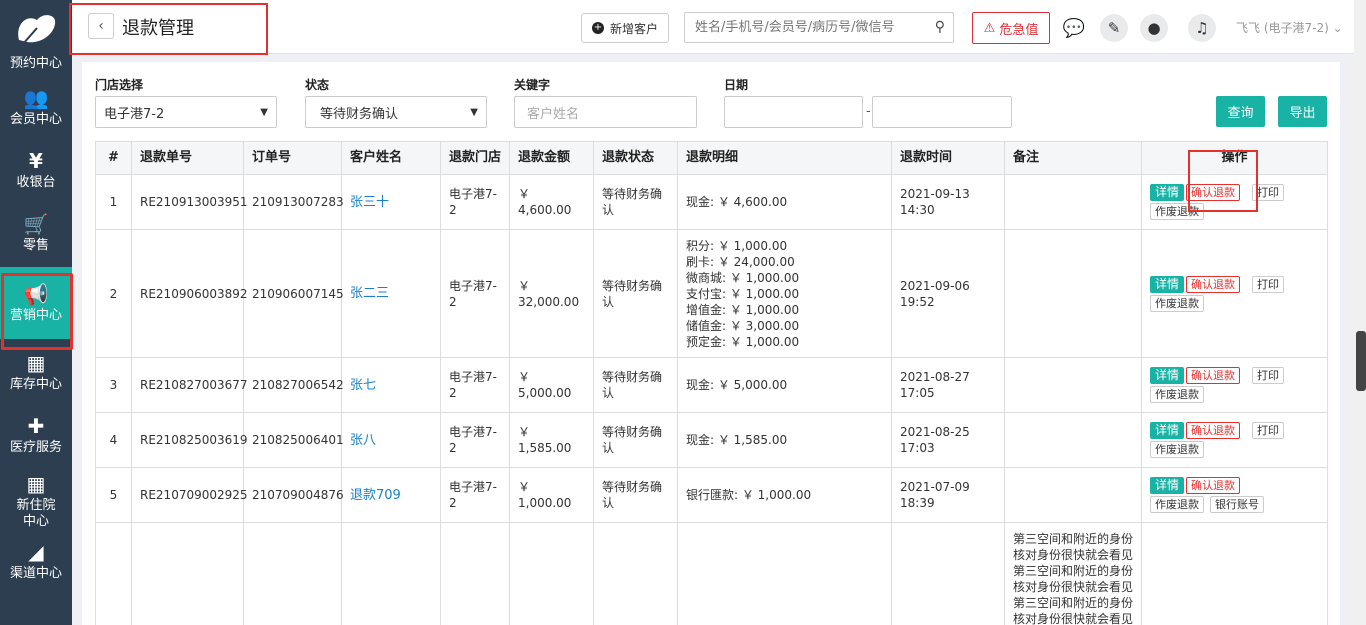  I want to click on chevron-down-icon: ▼, so click(264, 112).